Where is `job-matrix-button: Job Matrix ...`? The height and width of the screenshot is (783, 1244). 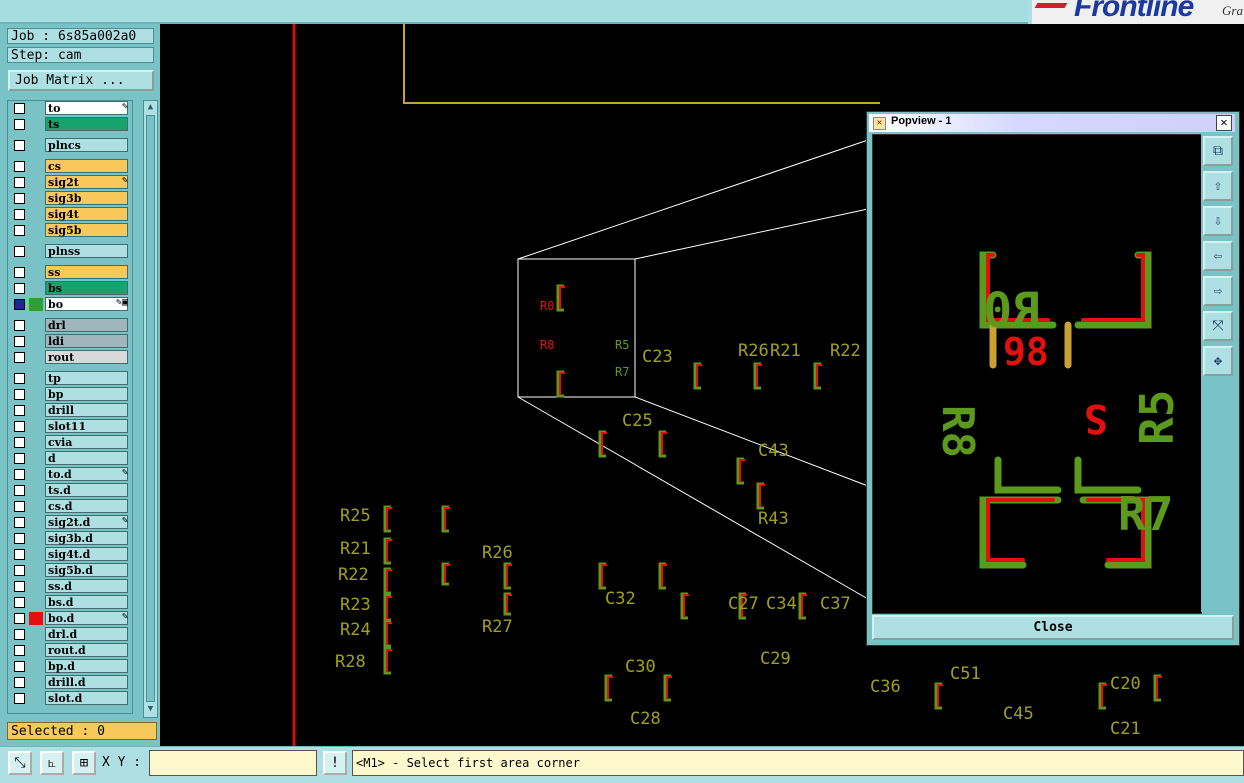 job-matrix-button: Job Matrix ... is located at coordinates (81, 80).